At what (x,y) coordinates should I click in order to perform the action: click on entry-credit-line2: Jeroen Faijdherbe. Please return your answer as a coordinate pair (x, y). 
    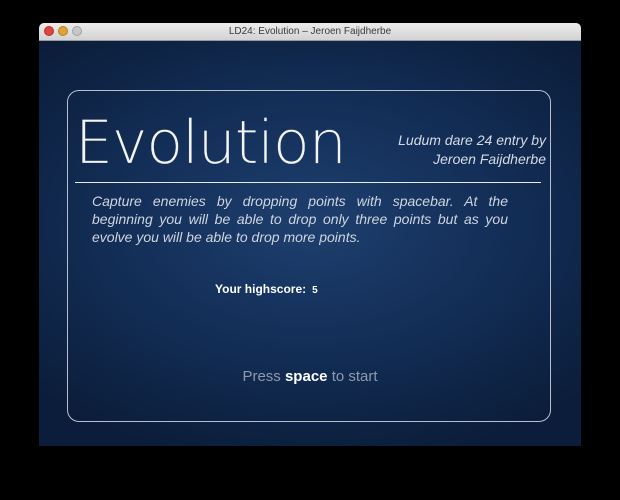
    Looking at the image, I should click on (489, 159).